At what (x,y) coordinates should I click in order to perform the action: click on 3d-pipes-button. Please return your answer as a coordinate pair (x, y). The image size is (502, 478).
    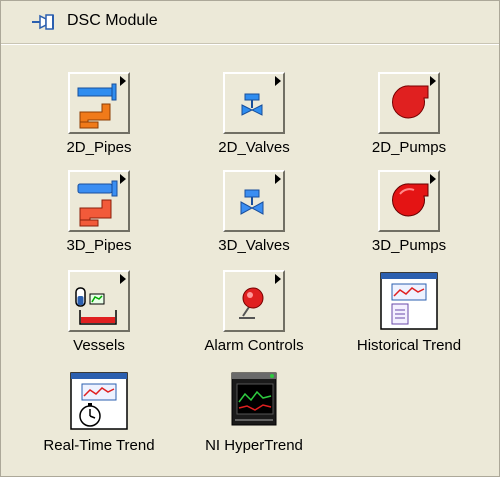
    Looking at the image, I should click on (99, 201).